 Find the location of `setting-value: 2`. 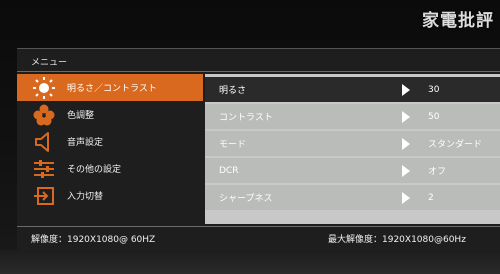

setting-value: 2 is located at coordinates (431, 197).